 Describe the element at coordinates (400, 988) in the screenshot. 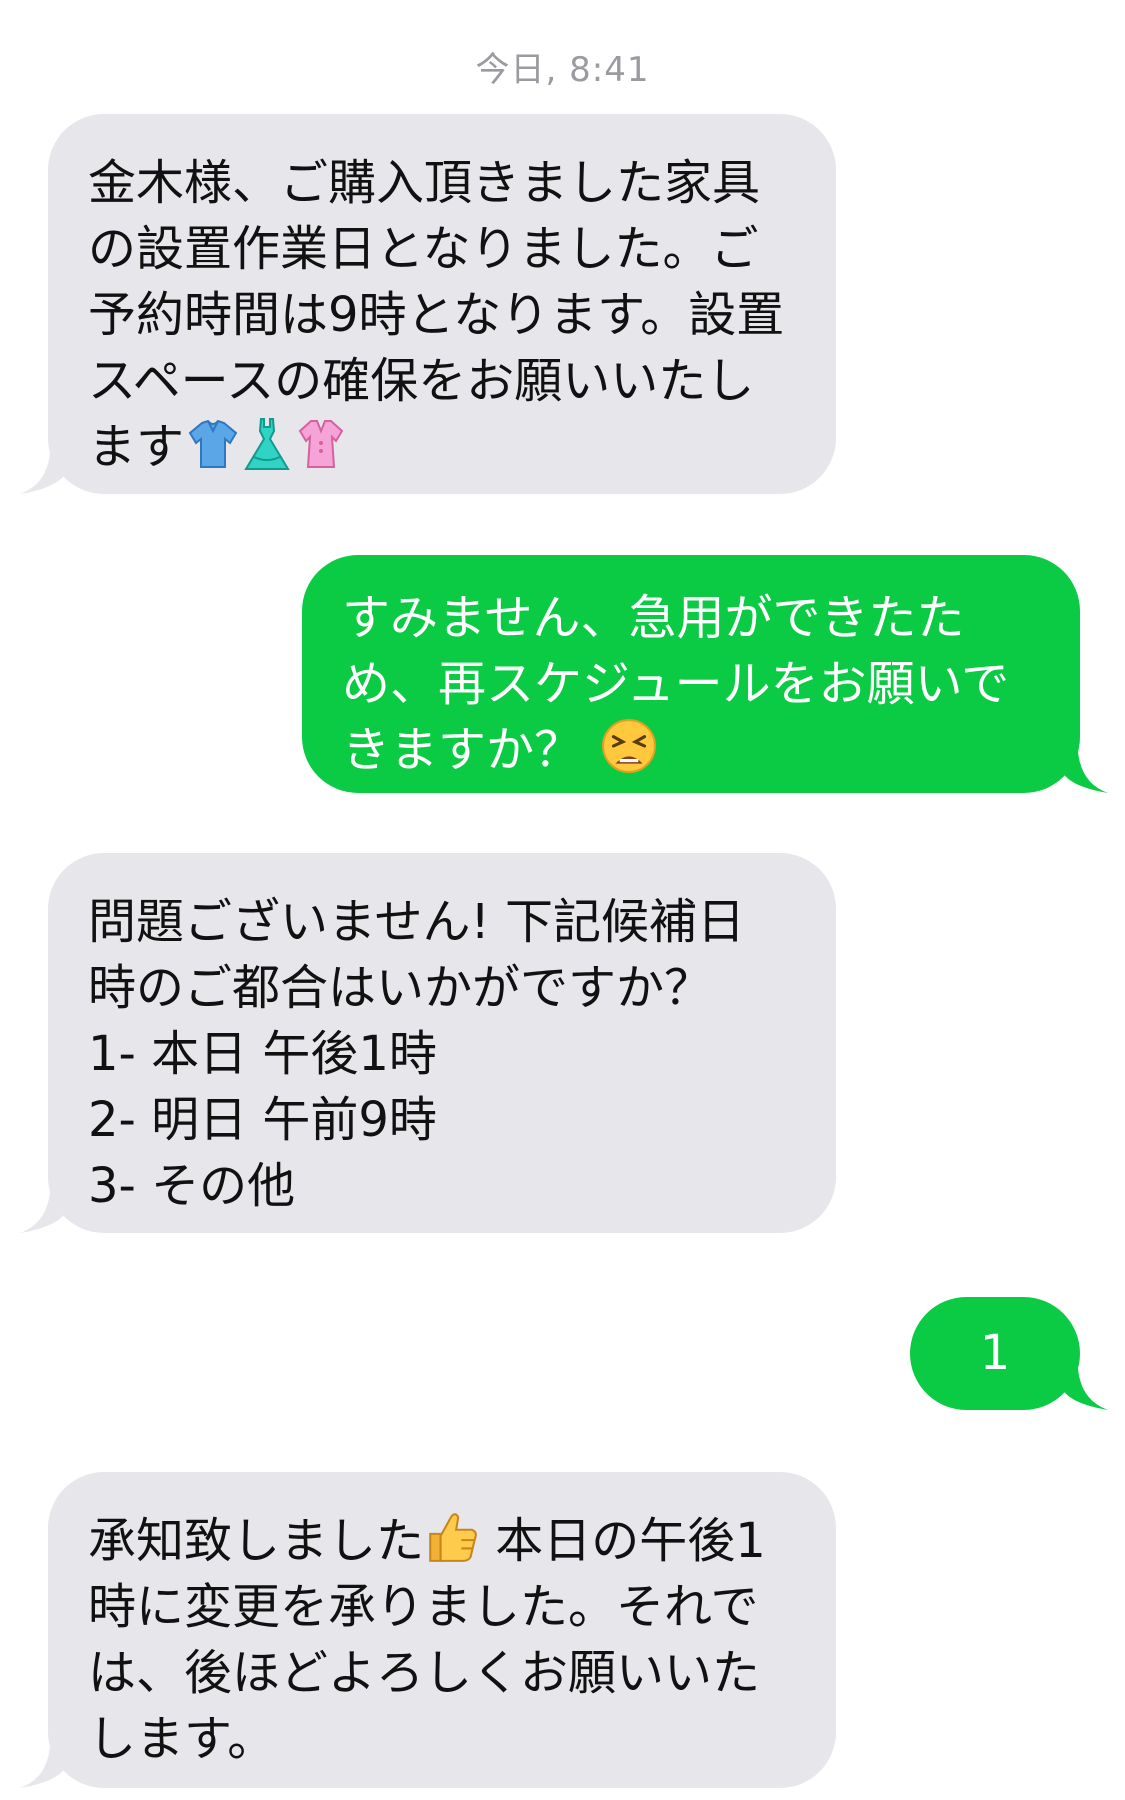

I see `message-line: 時のご都合はいかがですか？` at that location.